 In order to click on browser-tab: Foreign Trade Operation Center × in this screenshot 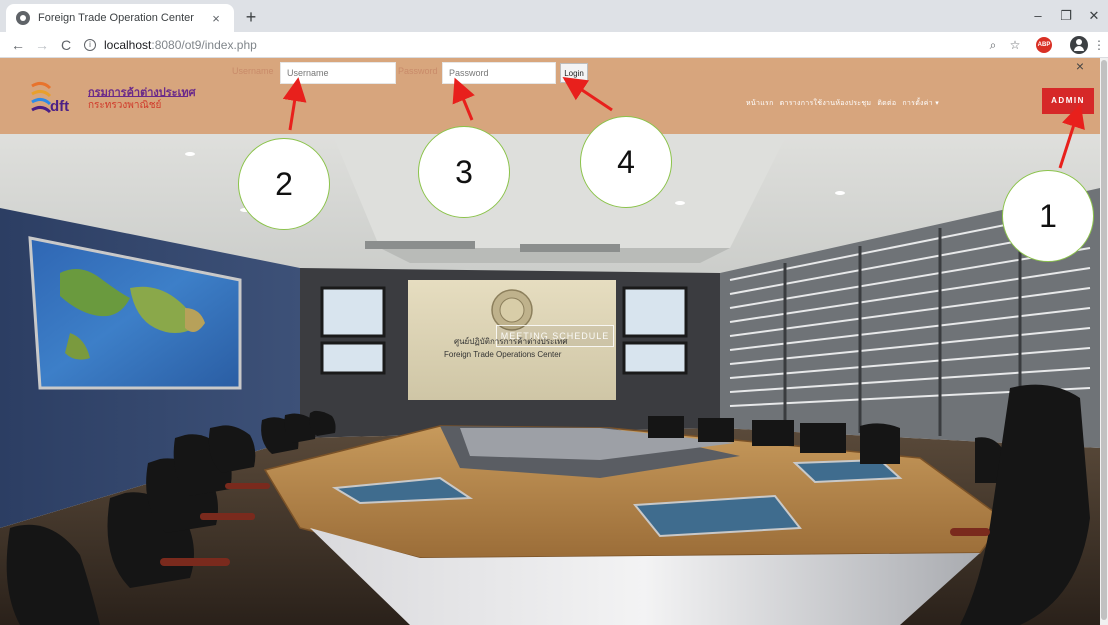, I will do `click(120, 18)`.